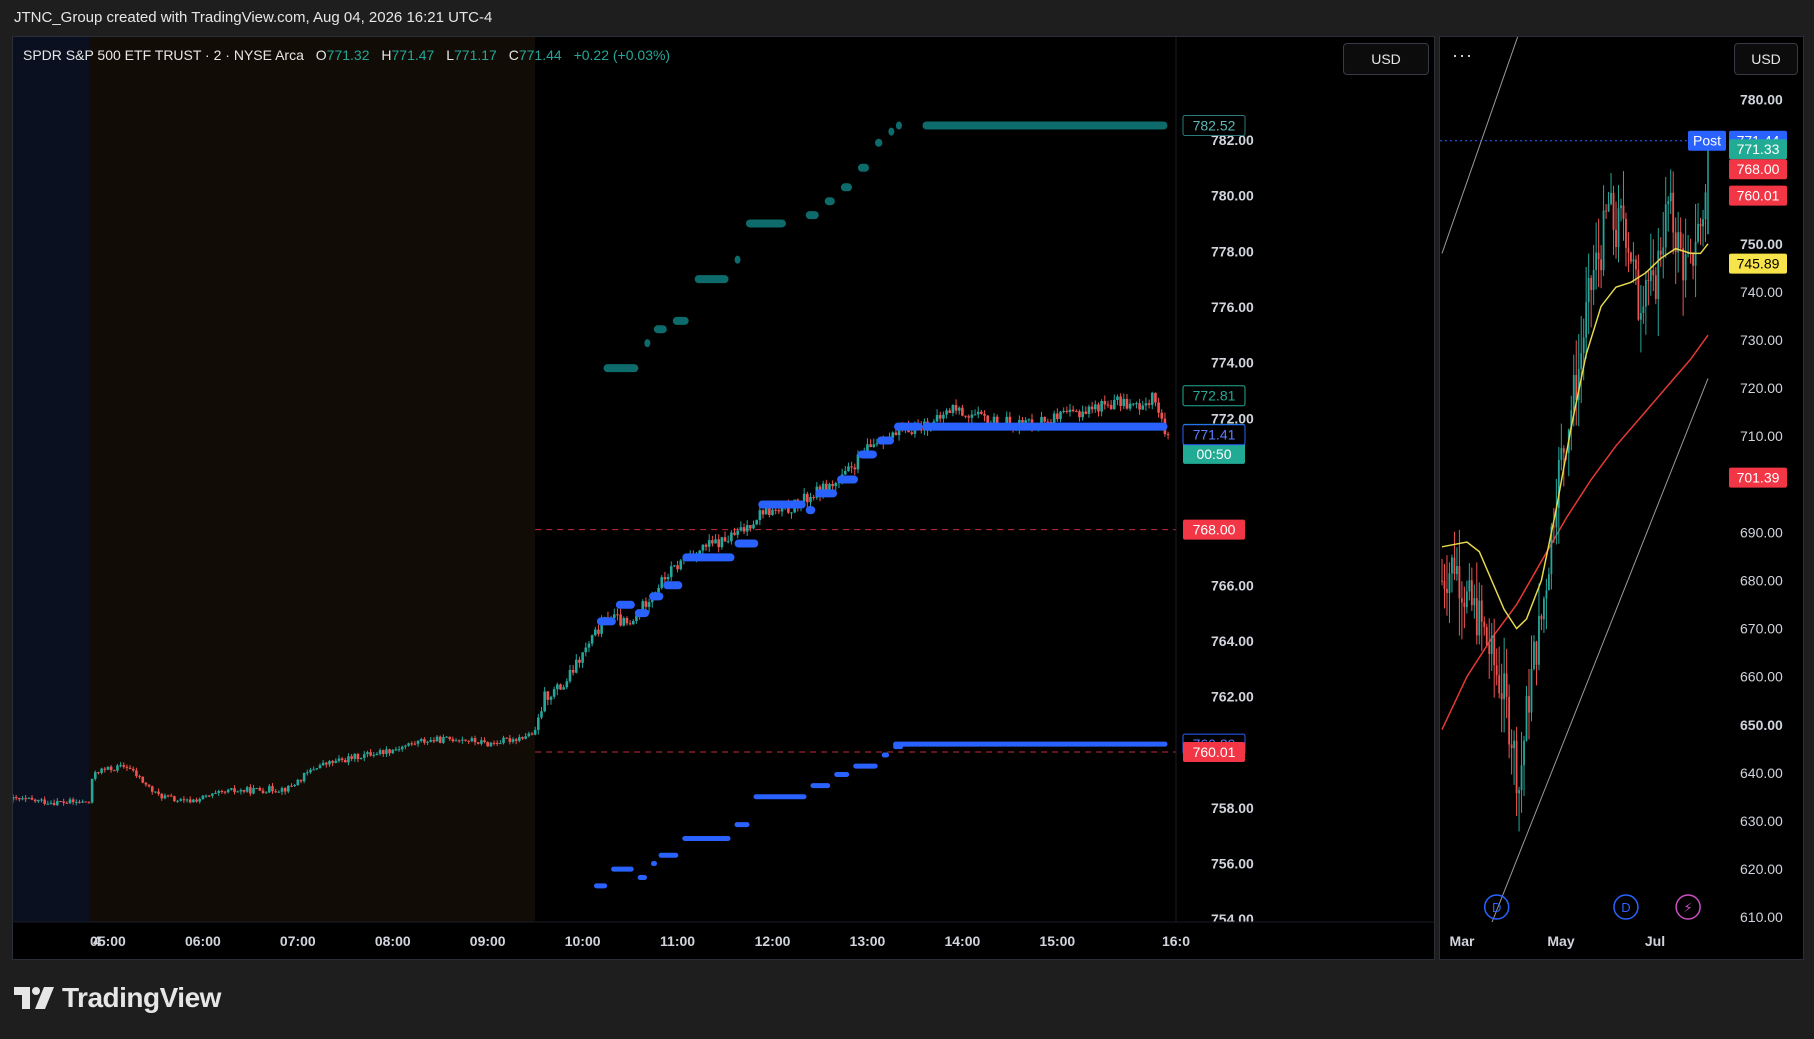 This screenshot has width=1814, height=1039. I want to click on currency-button: USD, so click(1386, 59).